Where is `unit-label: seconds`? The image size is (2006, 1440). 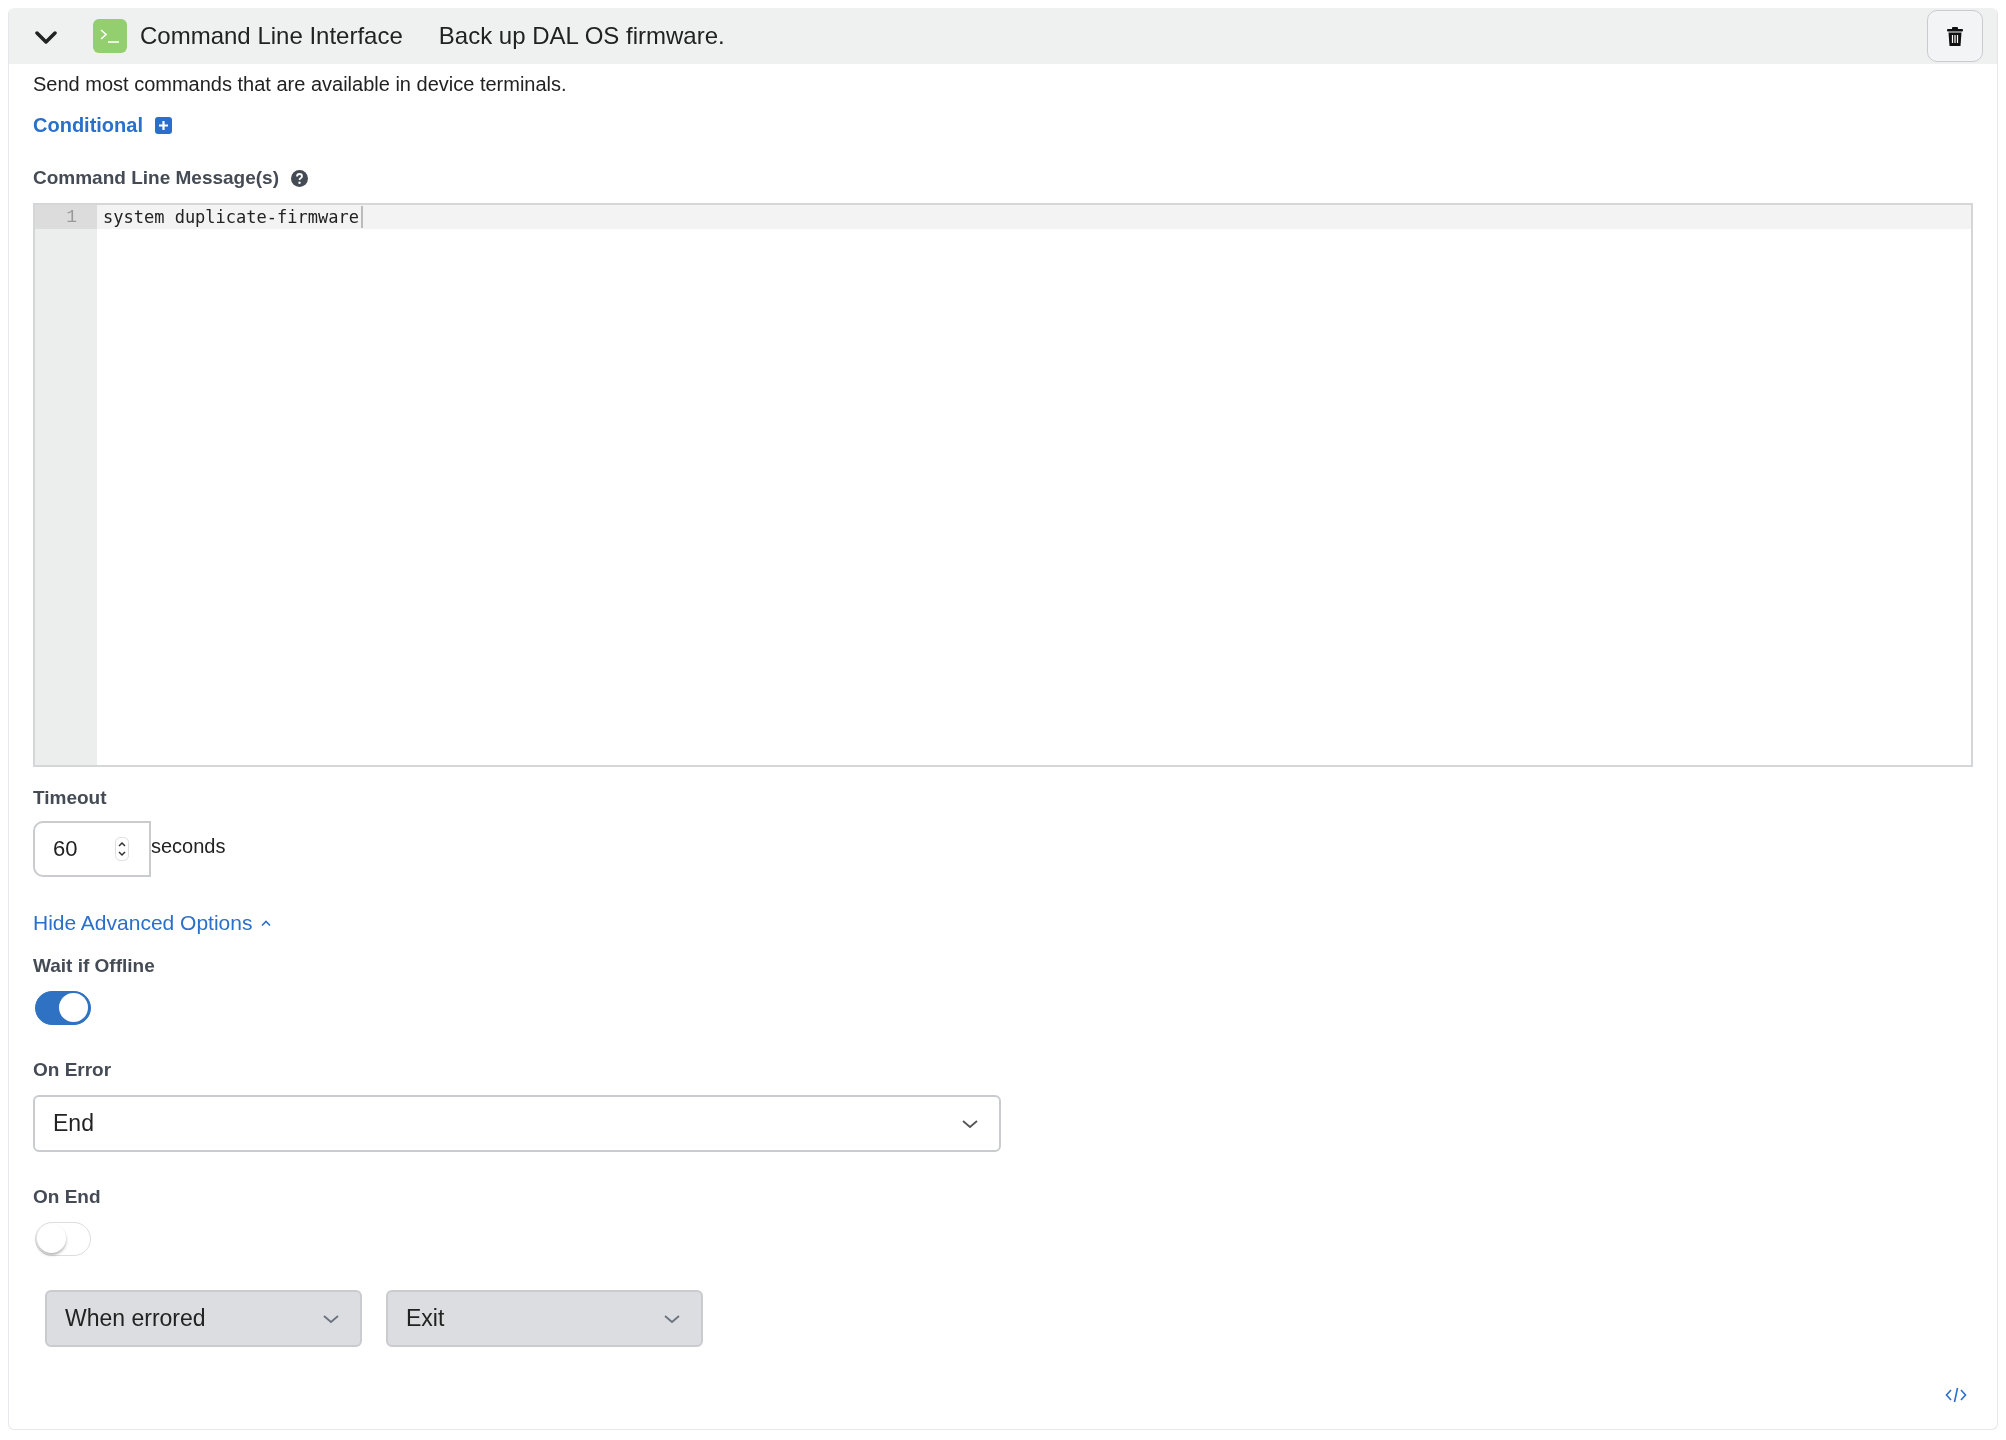 unit-label: seconds is located at coordinates (188, 846).